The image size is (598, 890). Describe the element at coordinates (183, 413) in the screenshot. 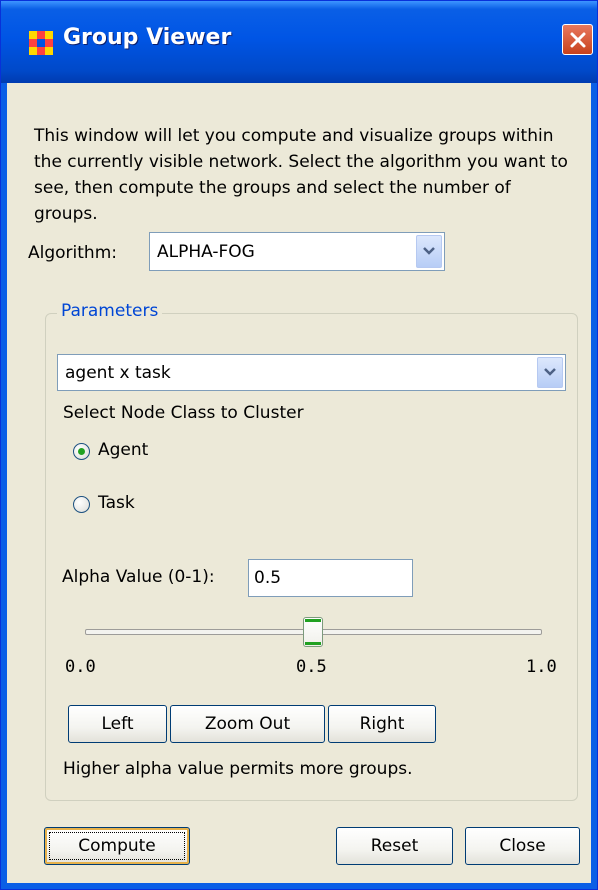

I see `node-class-label: Select Node Class to Cluster` at that location.